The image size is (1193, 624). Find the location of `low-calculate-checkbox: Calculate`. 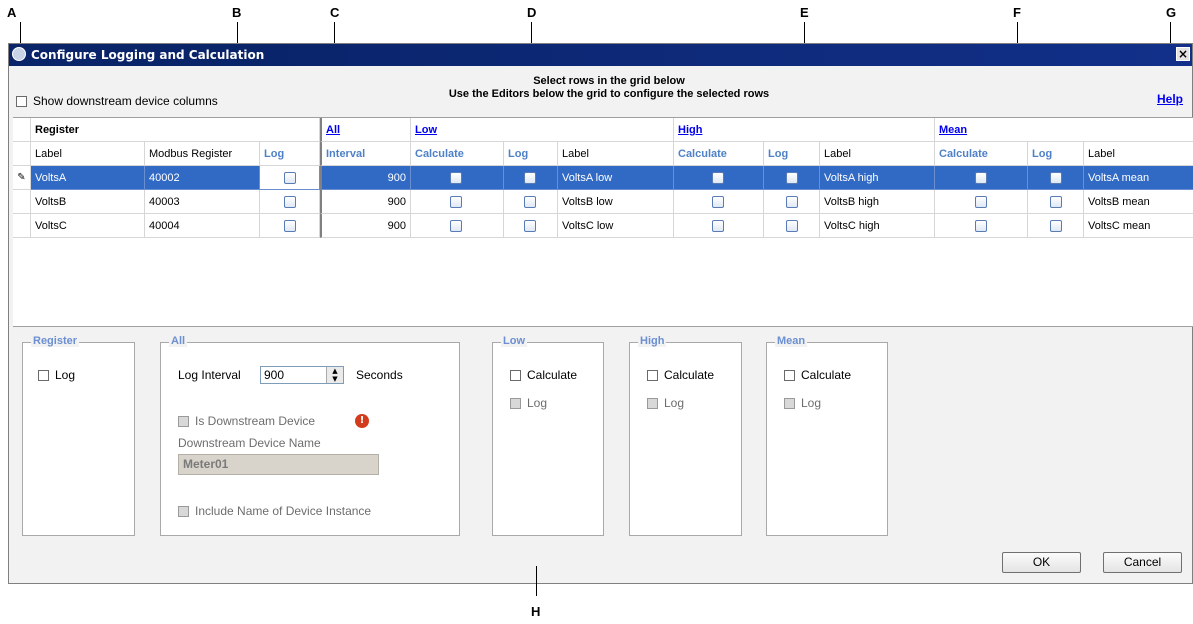

low-calculate-checkbox: Calculate is located at coordinates (543, 375).